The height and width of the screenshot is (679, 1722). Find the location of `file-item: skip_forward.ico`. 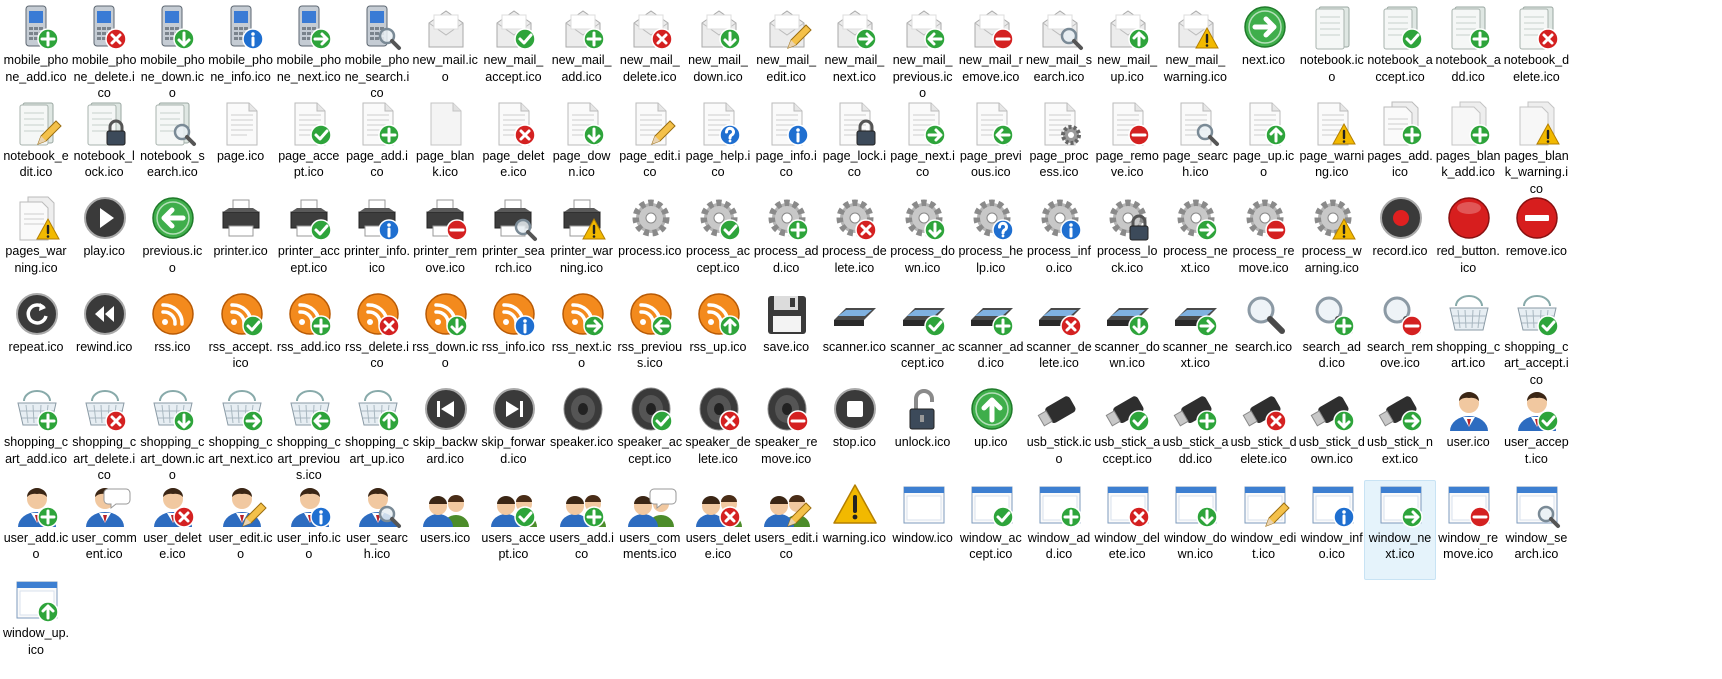

file-item: skip_forward.ico is located at coordinates (513, 434).